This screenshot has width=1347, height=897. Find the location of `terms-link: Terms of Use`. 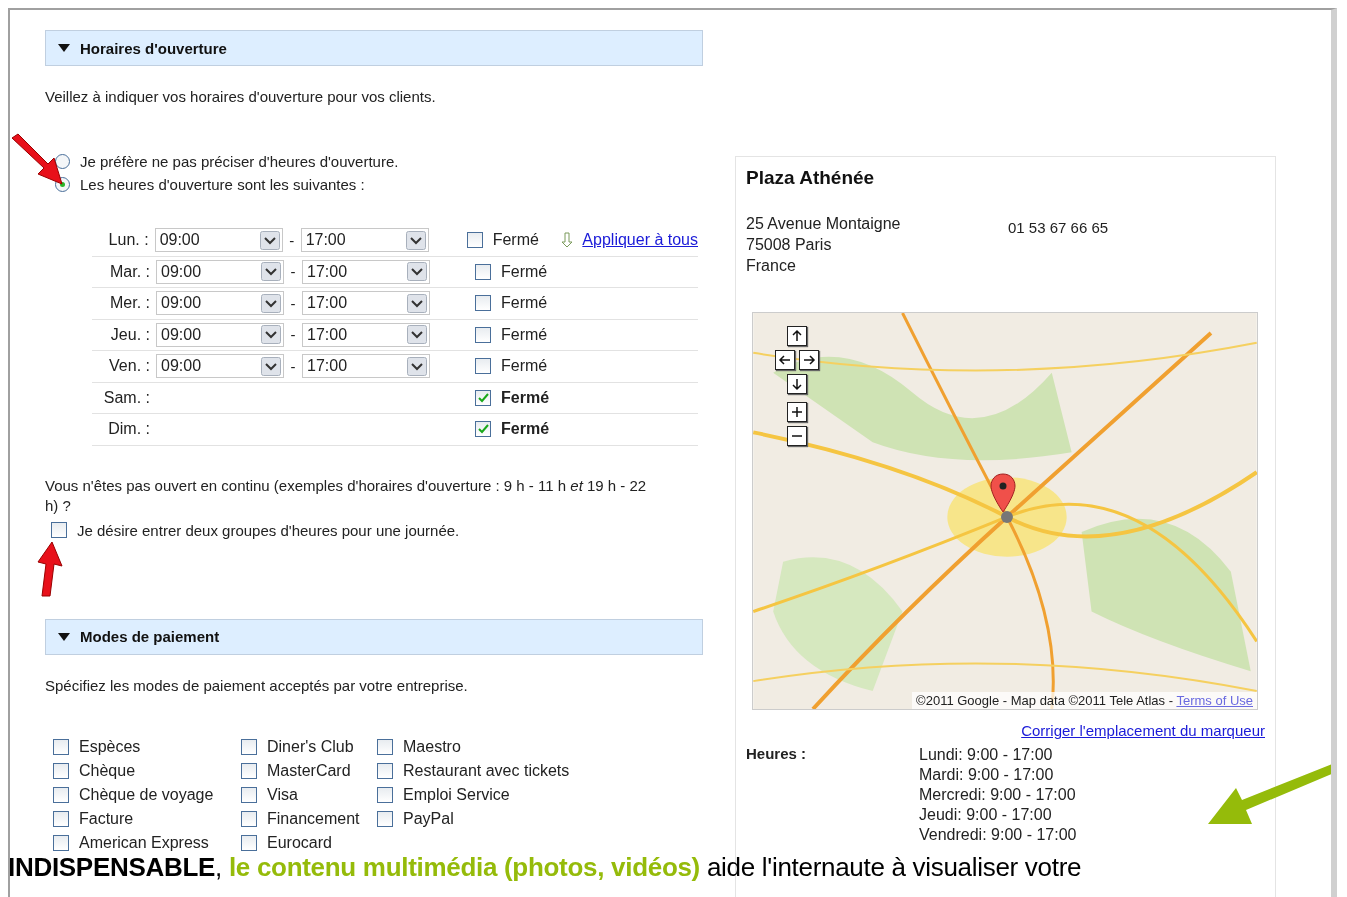

terms-link: Terms of Use is located at coordinates (1214, 700).